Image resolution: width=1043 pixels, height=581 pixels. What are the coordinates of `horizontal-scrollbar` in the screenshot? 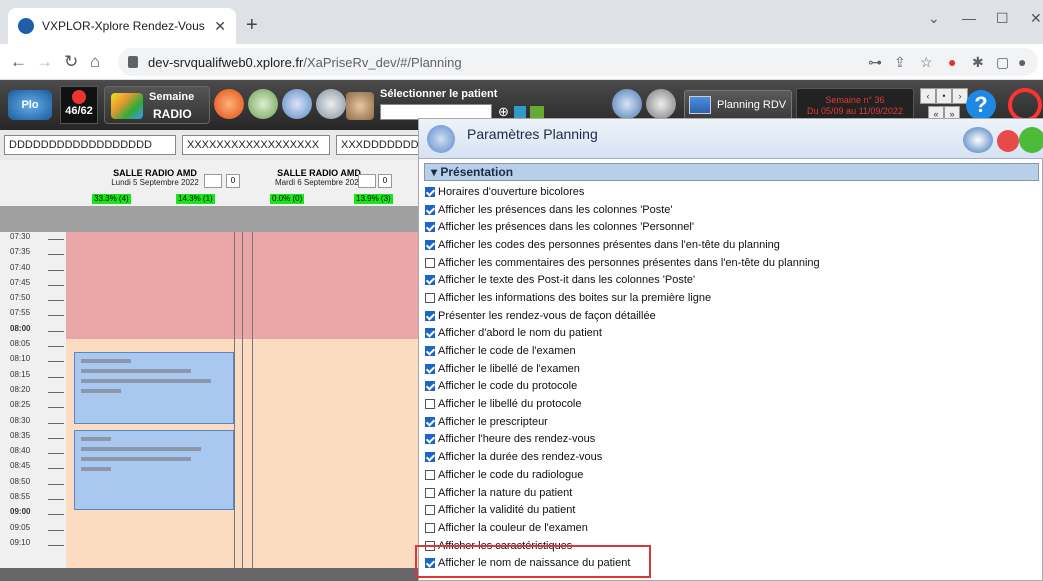 It's located at (210, 574).